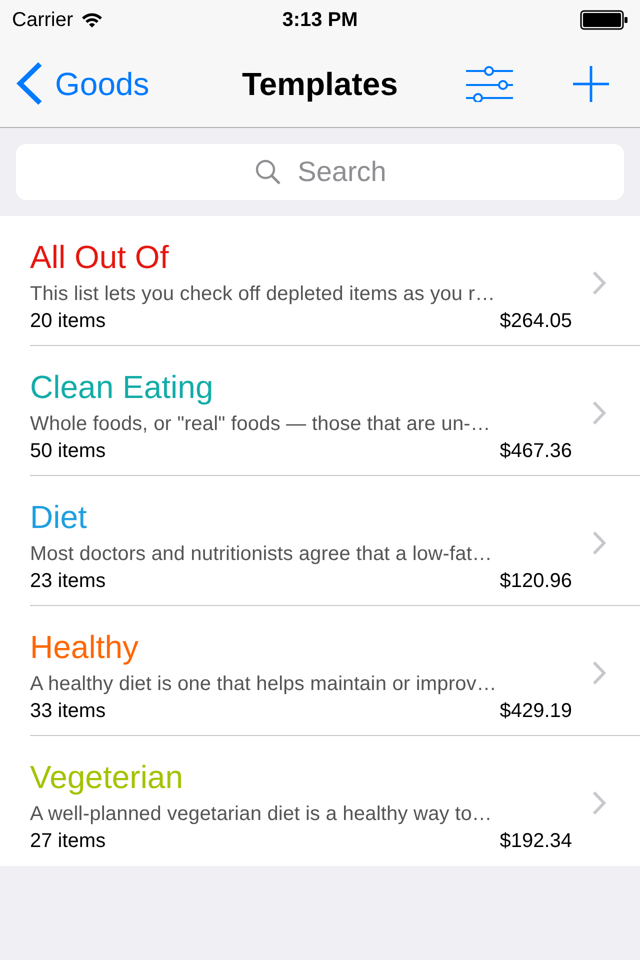 This screenshot has height=960, width=640. What do you see at coordinates (68, 451) in the screenshot?
I see `item-count: 50 items` at bounding box center [68, 451].